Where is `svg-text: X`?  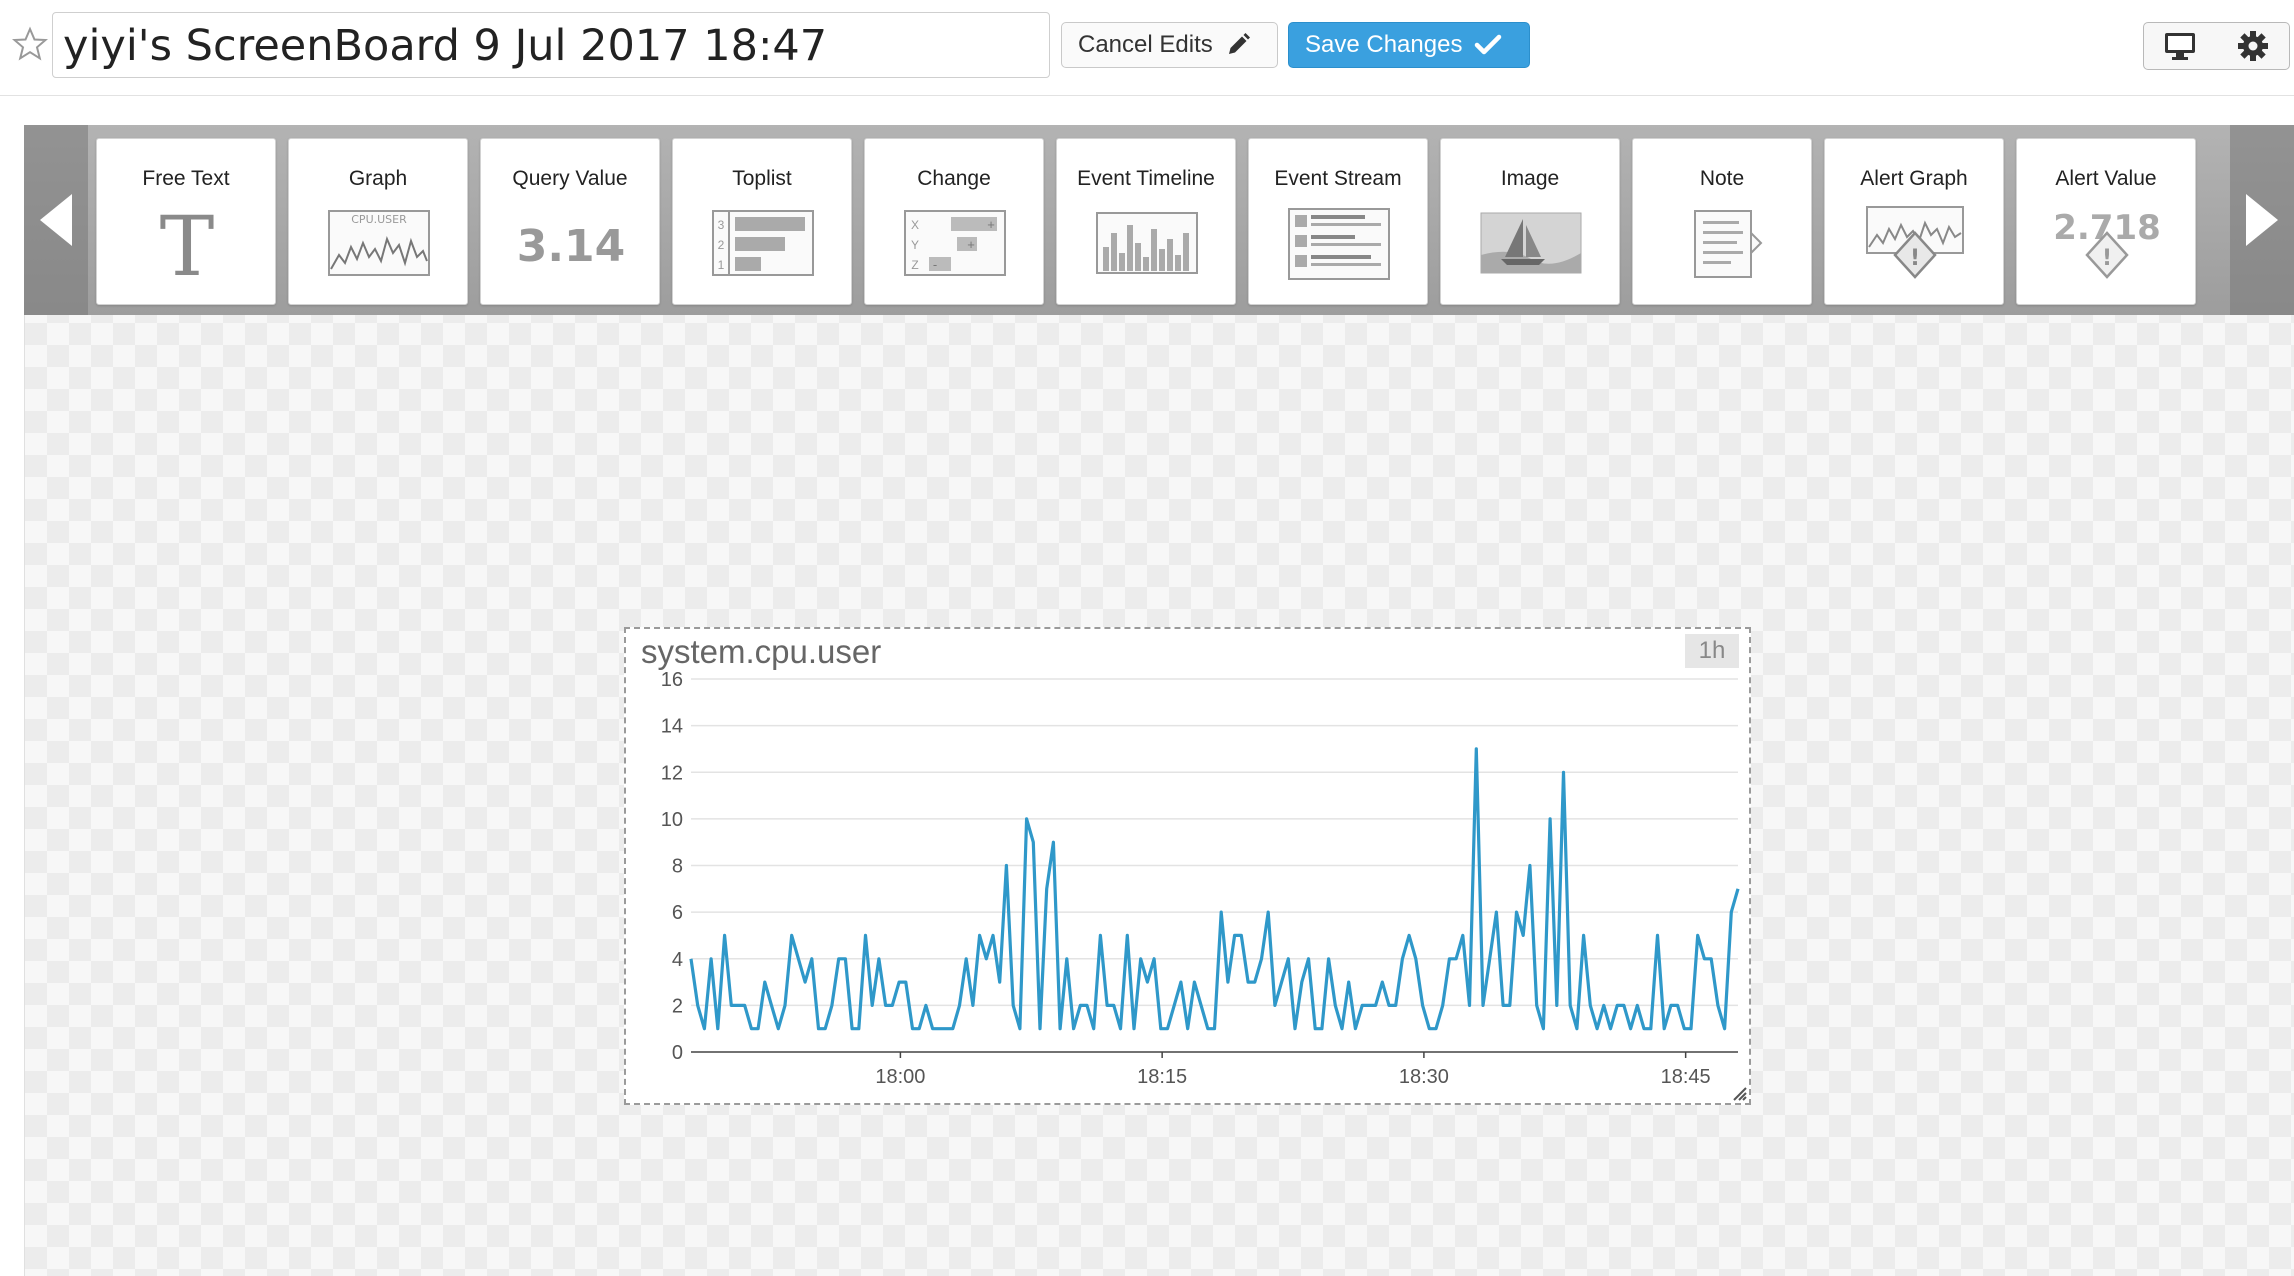
svg-text: X is located at coordinates (915, 225).